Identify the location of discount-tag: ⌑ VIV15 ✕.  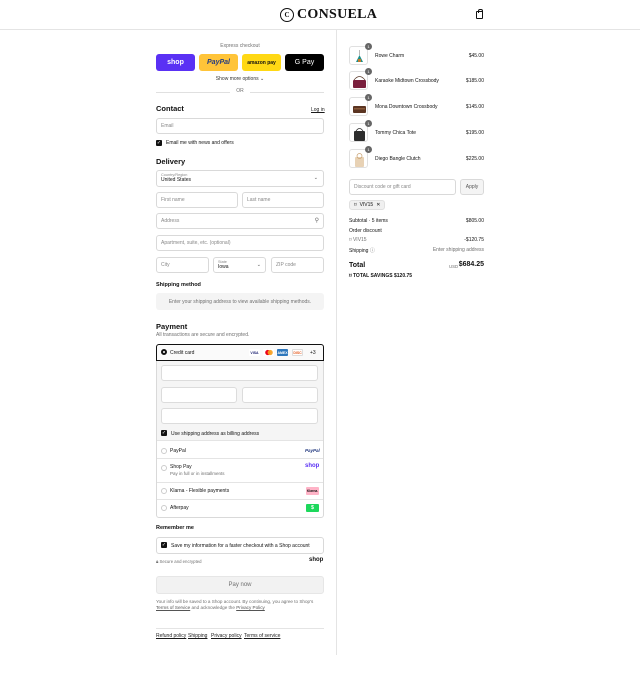
(367, 205).